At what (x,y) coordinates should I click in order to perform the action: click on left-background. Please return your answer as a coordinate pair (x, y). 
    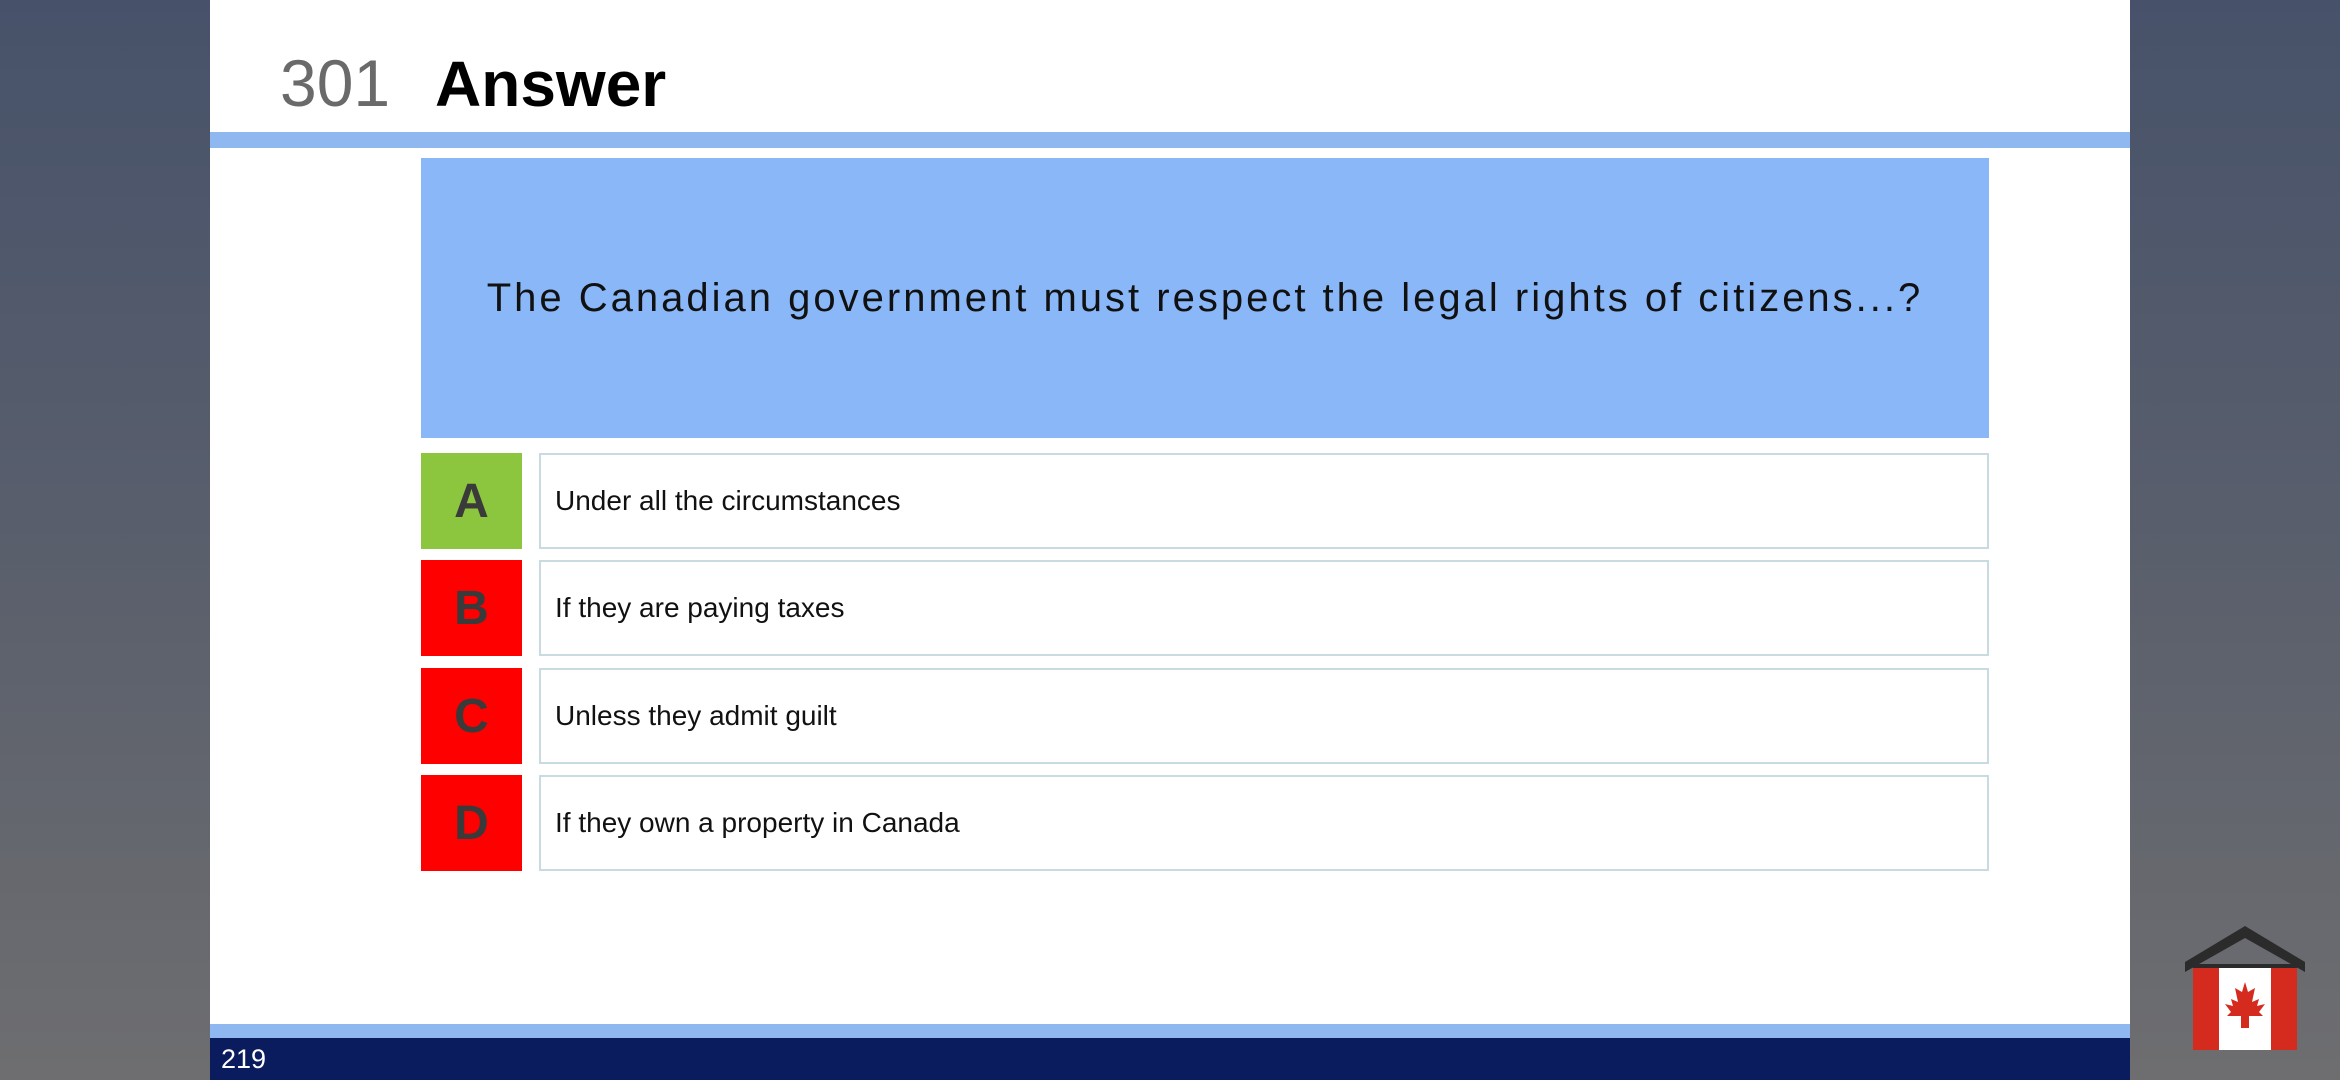
    Looking at the image, I should click on (105, 540).